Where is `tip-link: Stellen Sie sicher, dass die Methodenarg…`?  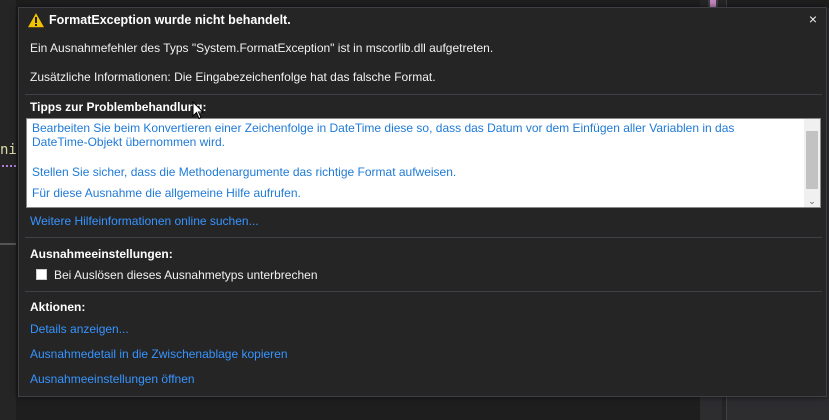
tip-link: Stellen Sie sicher, dass die Methodenarg… is located at coordinates (412, 172).